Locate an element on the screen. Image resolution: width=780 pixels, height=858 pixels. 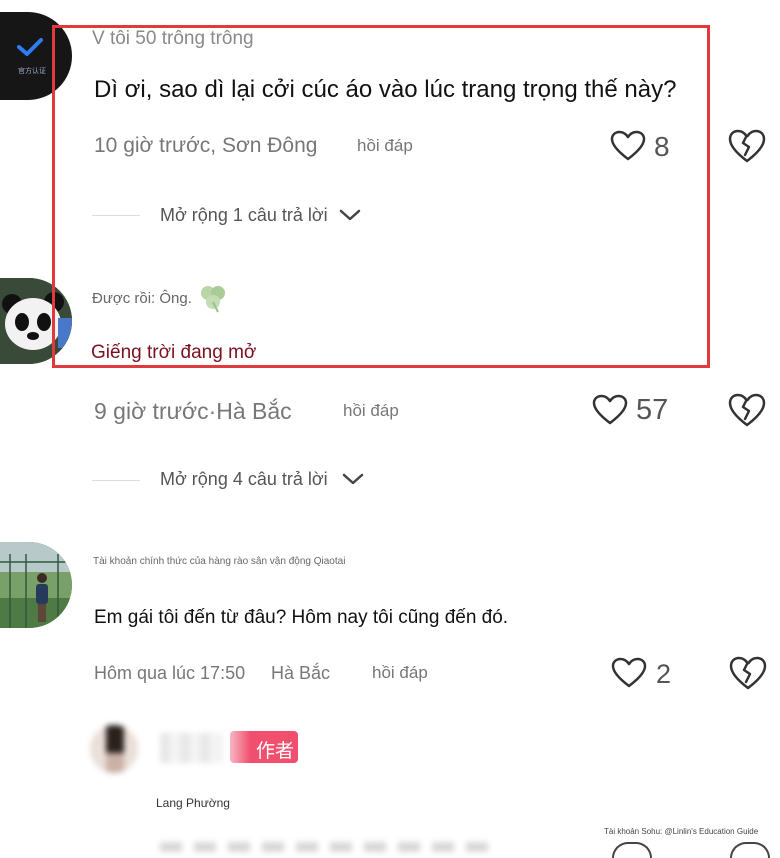
cutoff-row is located at coordinates (325, 847).